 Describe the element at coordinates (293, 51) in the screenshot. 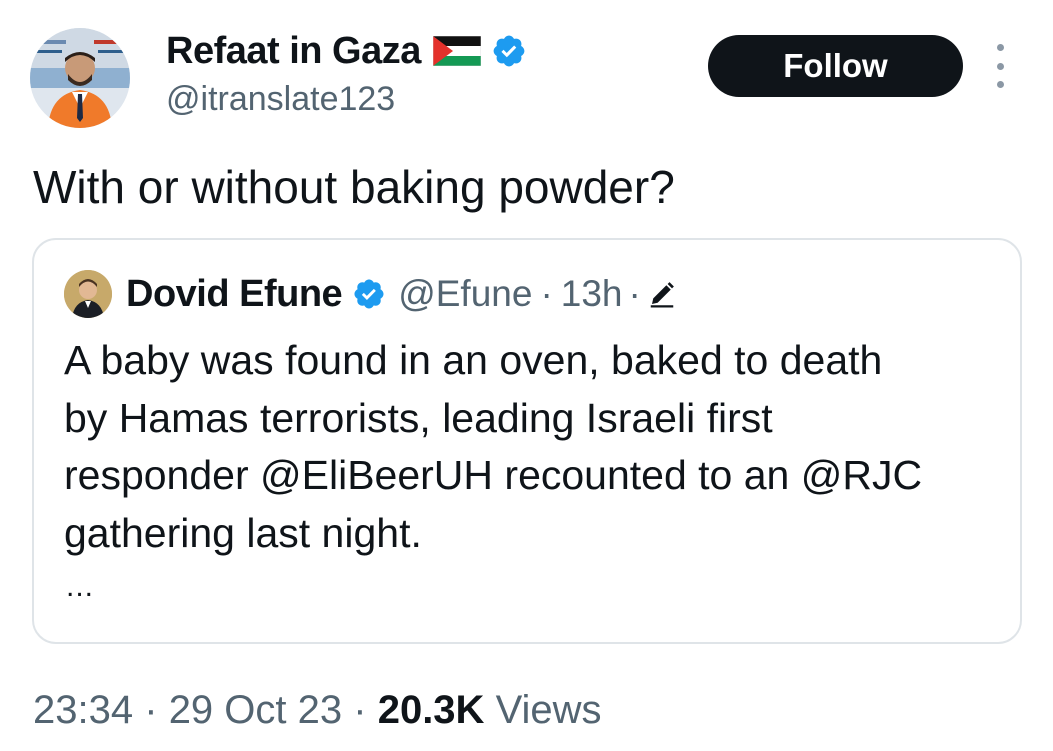

I see `author-name: Refaat in Gaza` at that location.